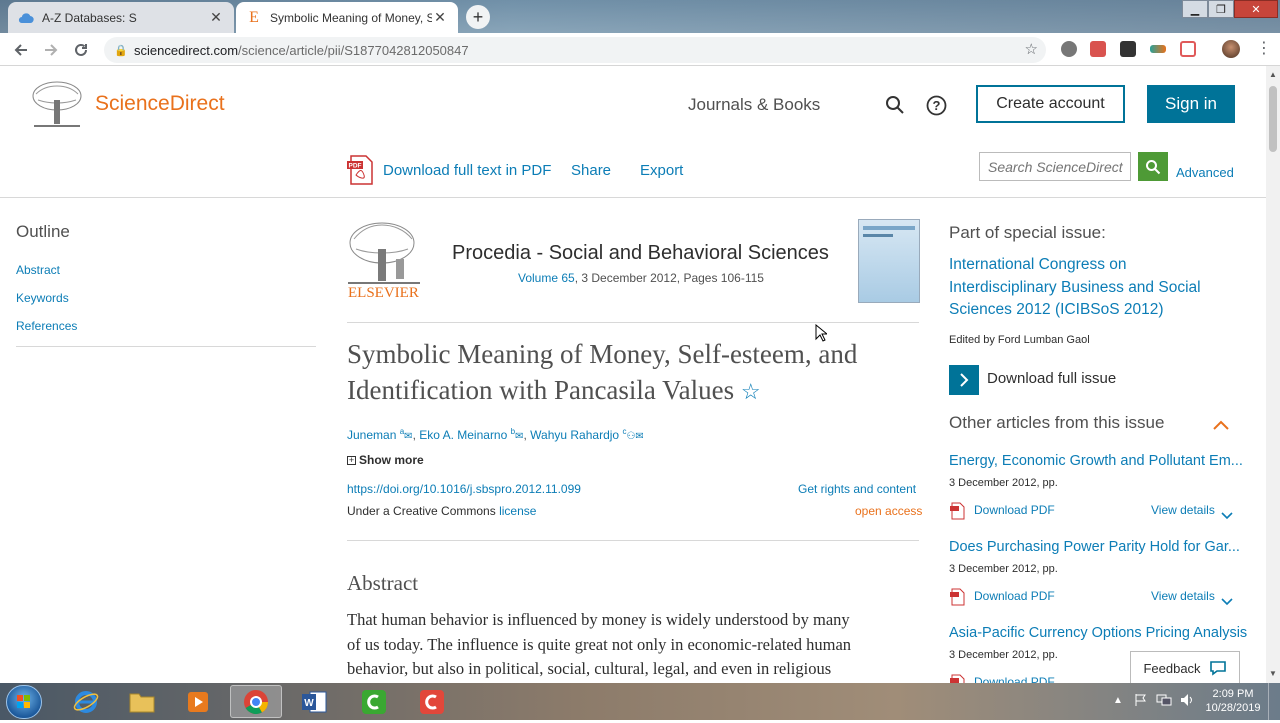 This screenshot has width=1280, height=723. Describe the element at coordinates (889, 261) in the screenshot. I see `journal-cover-thumbnail` at that location.